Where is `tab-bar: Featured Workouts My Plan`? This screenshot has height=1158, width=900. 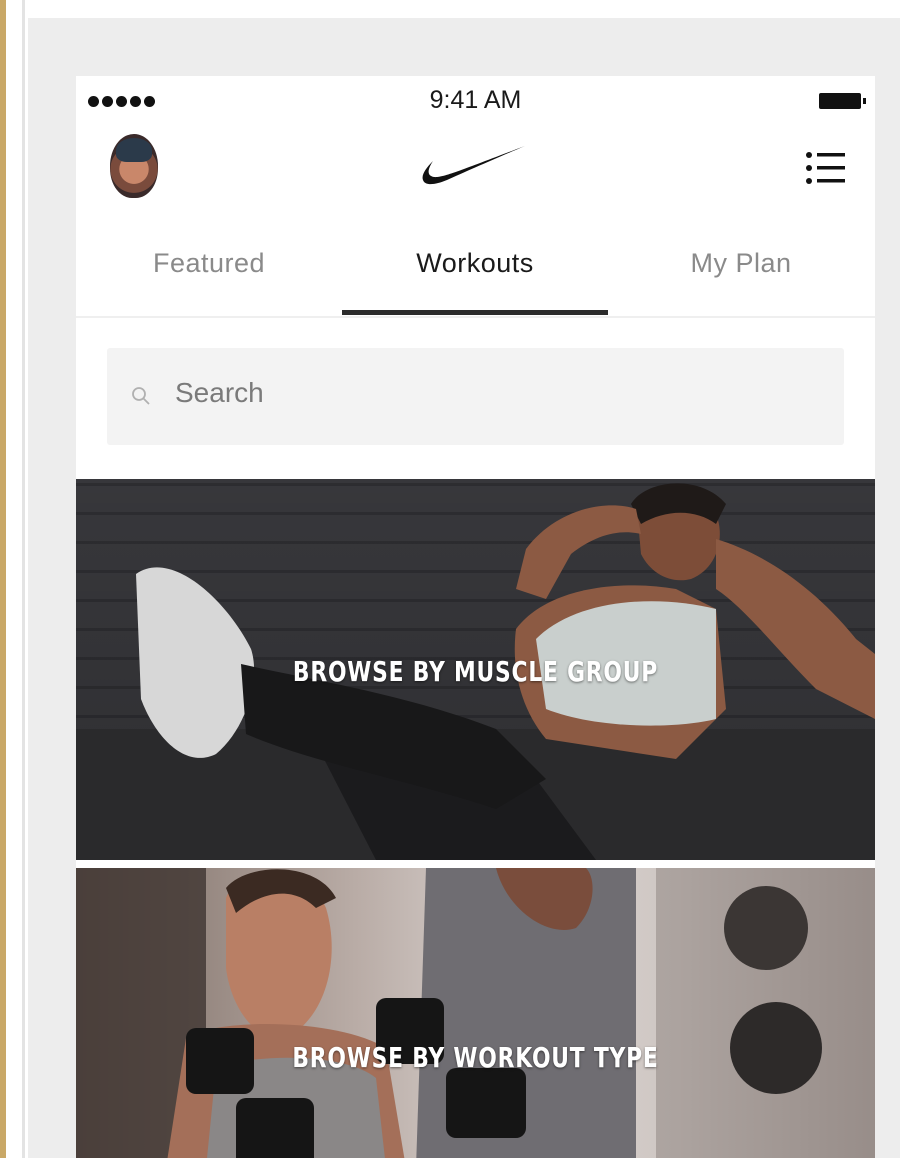
tab-bar: Featured Workouts My Plan is located at coordinates (475, 272).